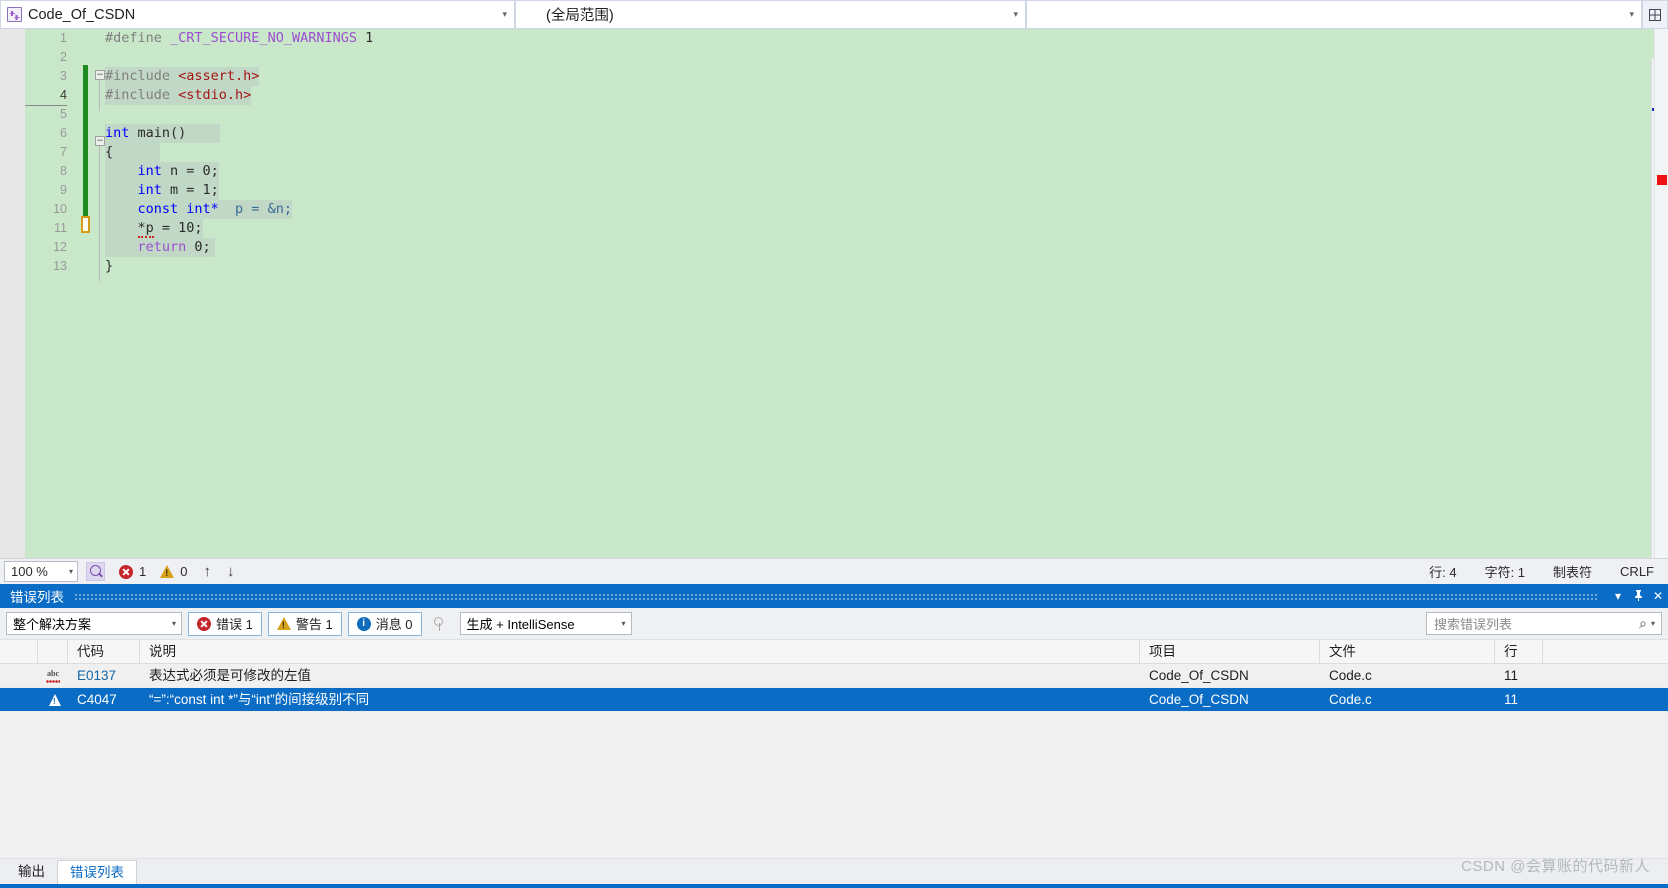  What do you see at coordinates (60, 209) in the screenshot?
I see `line-number: 10` at bounding box center [60, 209].